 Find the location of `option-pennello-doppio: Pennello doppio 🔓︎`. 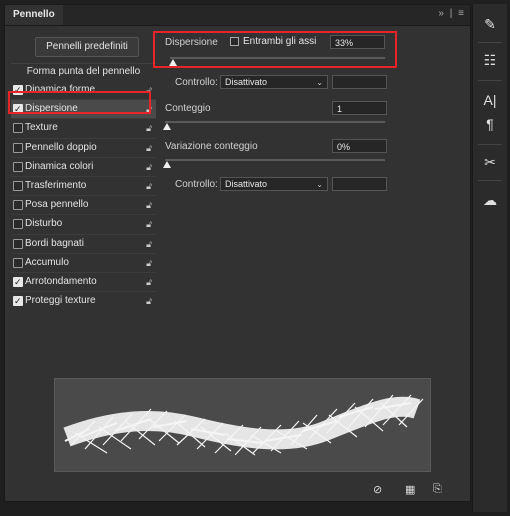

option-pennello-doppio: Pennello doppio 🔓︎ is located at coordinates (83, 147).